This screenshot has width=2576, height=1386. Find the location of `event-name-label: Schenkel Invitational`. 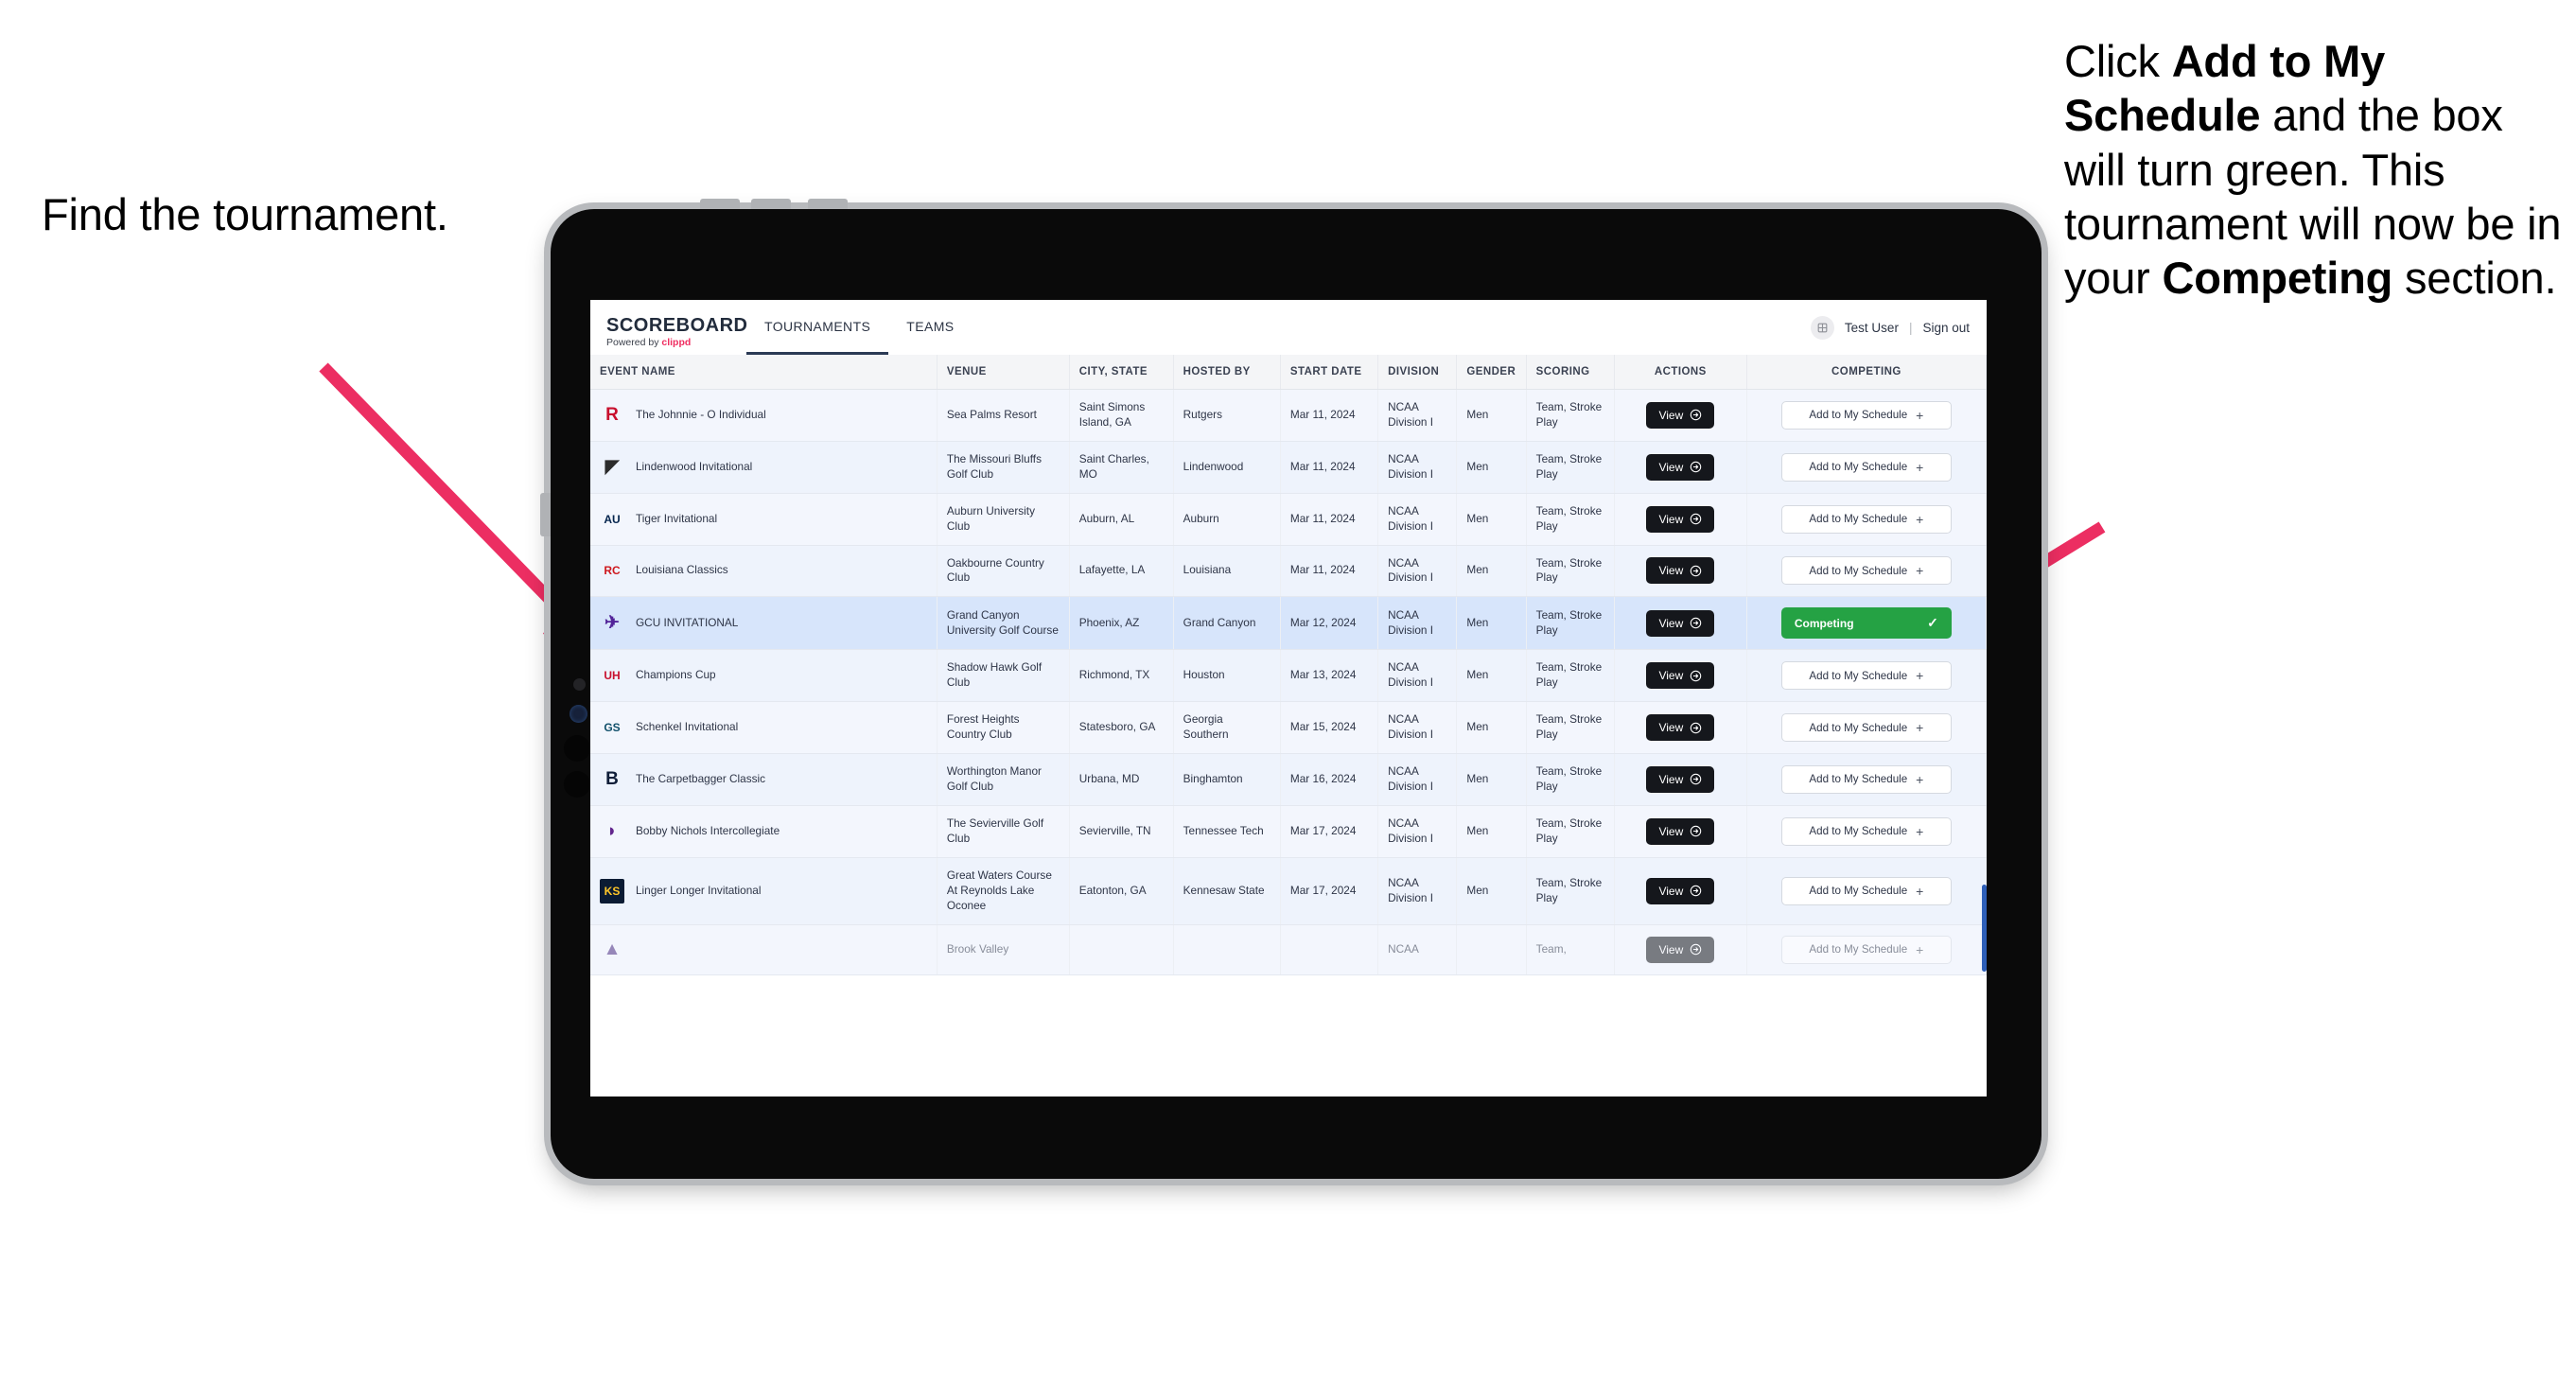

event-name-label: Schenkel Invitational is located at coordinates (687, 727).